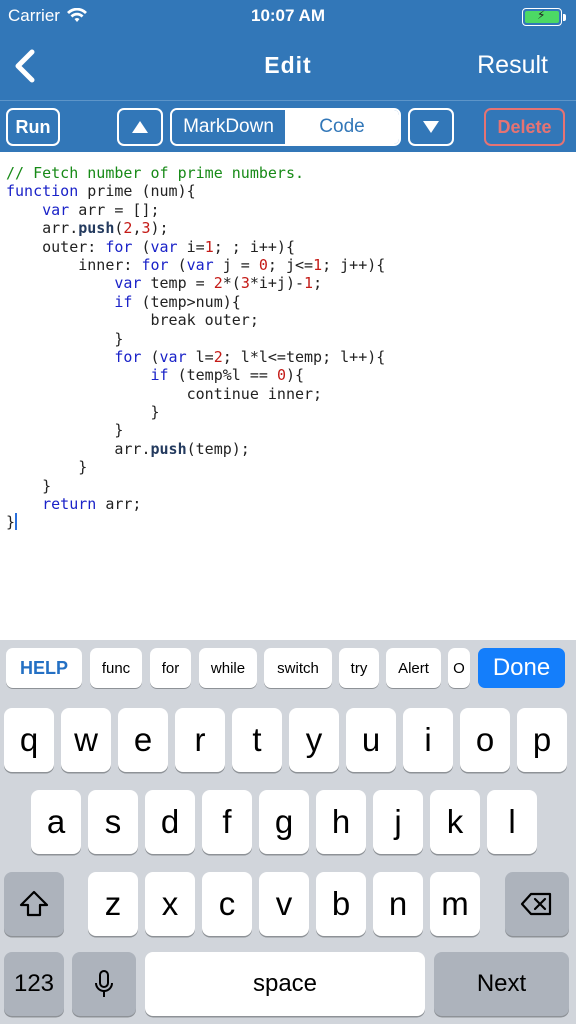 The height and width of the screenshot is (1024, 576). I want to click on chip-for: for, so click(170, 668).